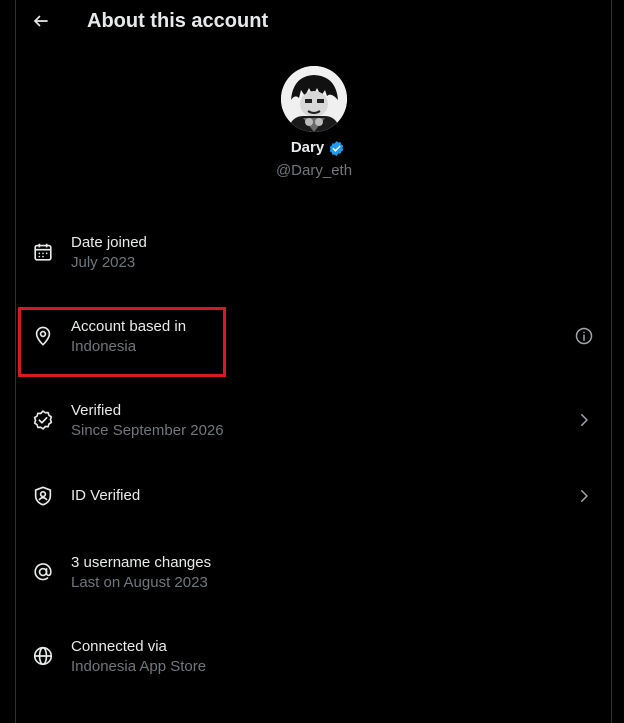  What do you see at coordinates (96, 410) in the screenshot?
I see `row-label: Verified` at bounding box center [96, 410].